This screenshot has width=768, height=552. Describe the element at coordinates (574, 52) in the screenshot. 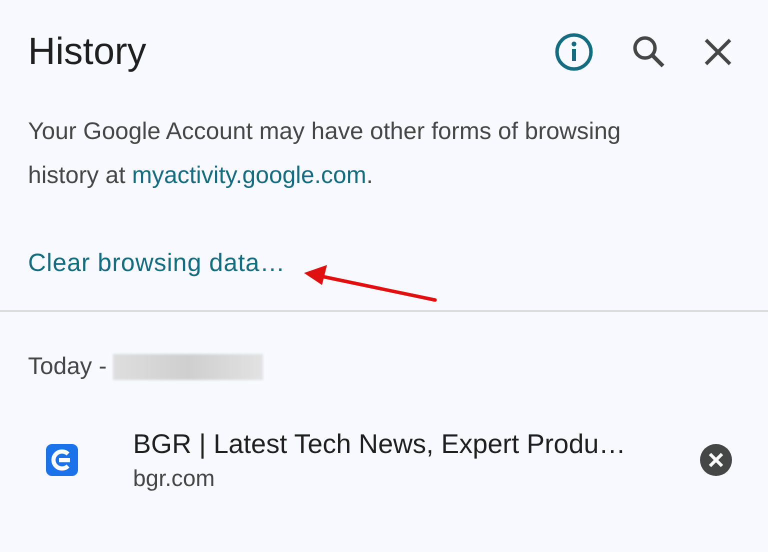

I see `info-icon` at that location.